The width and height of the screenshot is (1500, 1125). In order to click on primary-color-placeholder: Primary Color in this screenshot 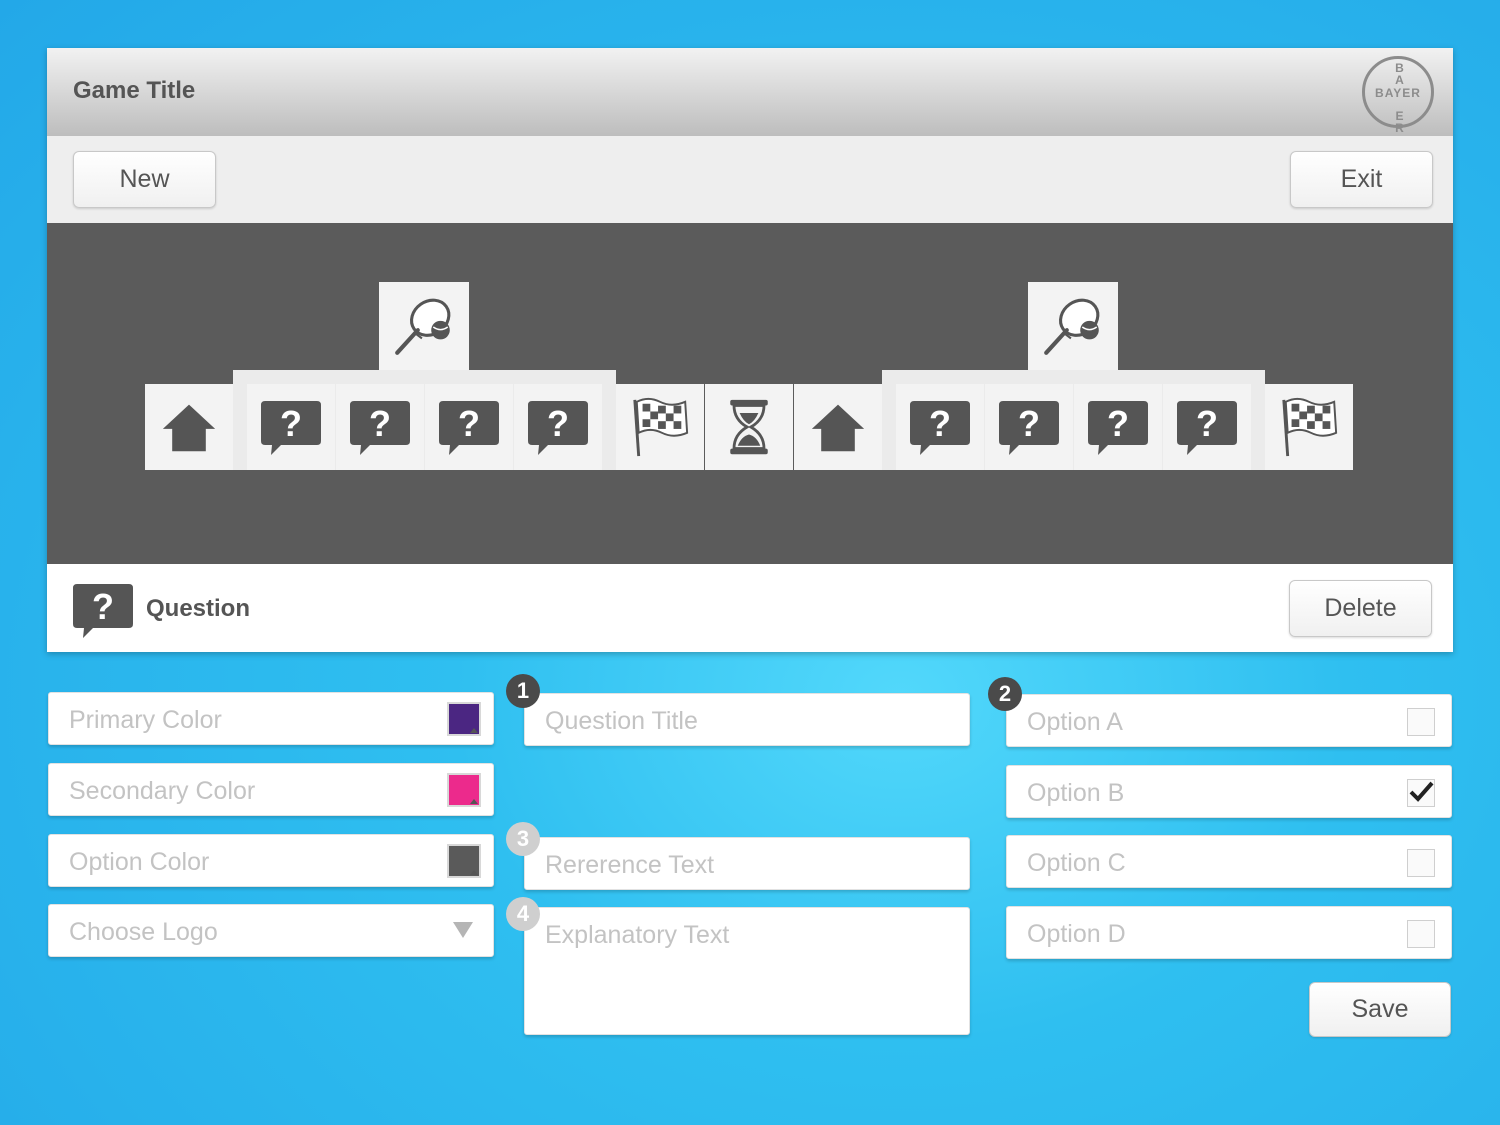, I will do `click(145, 720)`.